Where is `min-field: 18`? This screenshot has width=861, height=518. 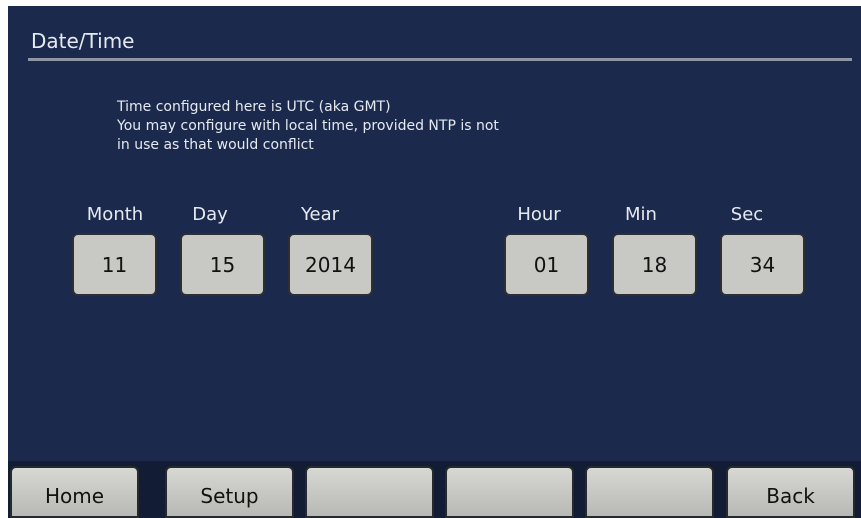
min-field: 18 is located at coordinates (654, 264).